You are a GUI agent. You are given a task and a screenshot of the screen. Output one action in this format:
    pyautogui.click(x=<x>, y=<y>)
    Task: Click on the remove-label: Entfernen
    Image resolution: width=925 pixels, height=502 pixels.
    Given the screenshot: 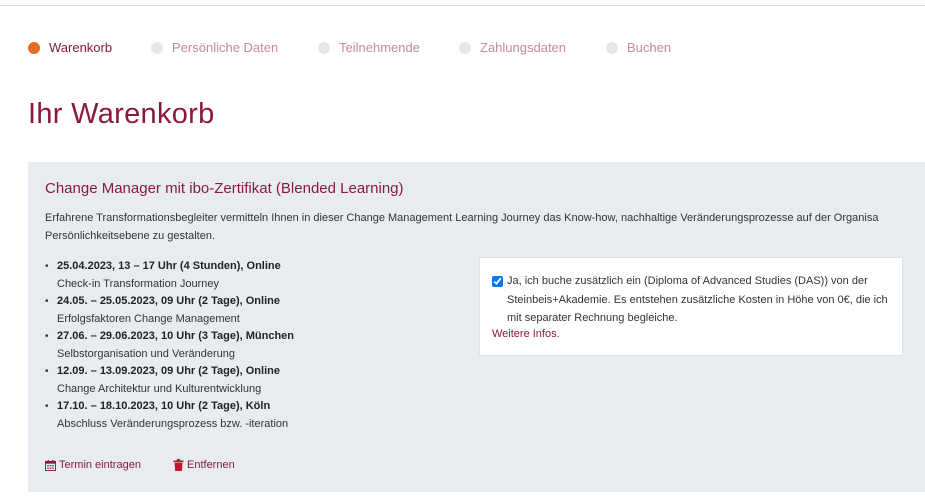 What is the action you would take?
    pyautogui.click(x=211, y=465)
    